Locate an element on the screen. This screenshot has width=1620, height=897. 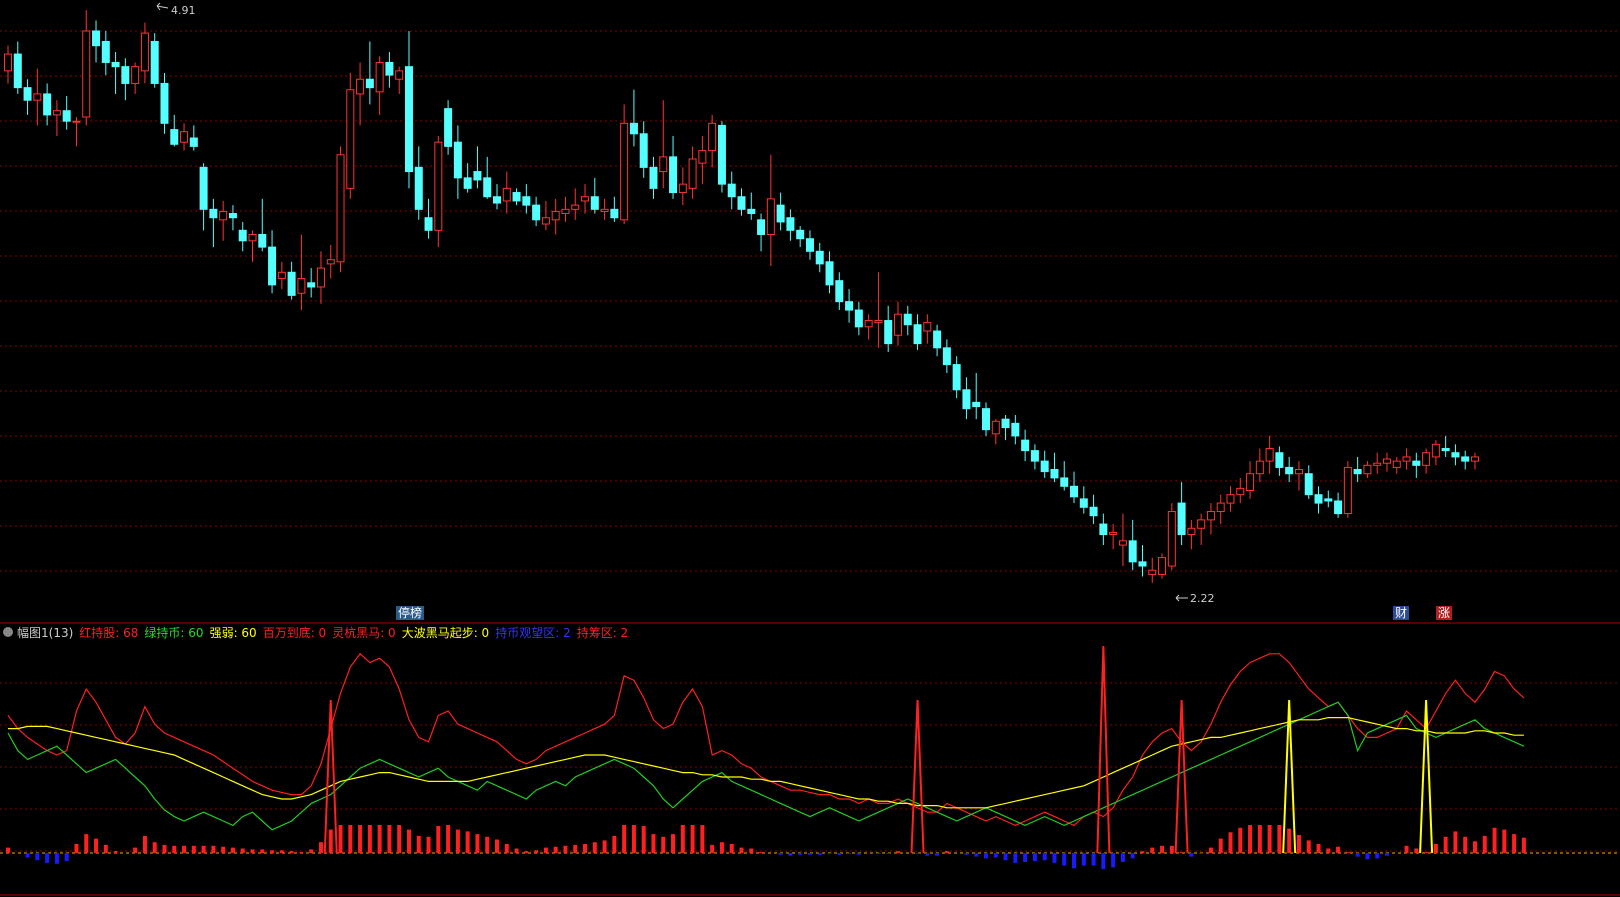
marker-tingbang: 停榜 is located at coordinates (410, 613).